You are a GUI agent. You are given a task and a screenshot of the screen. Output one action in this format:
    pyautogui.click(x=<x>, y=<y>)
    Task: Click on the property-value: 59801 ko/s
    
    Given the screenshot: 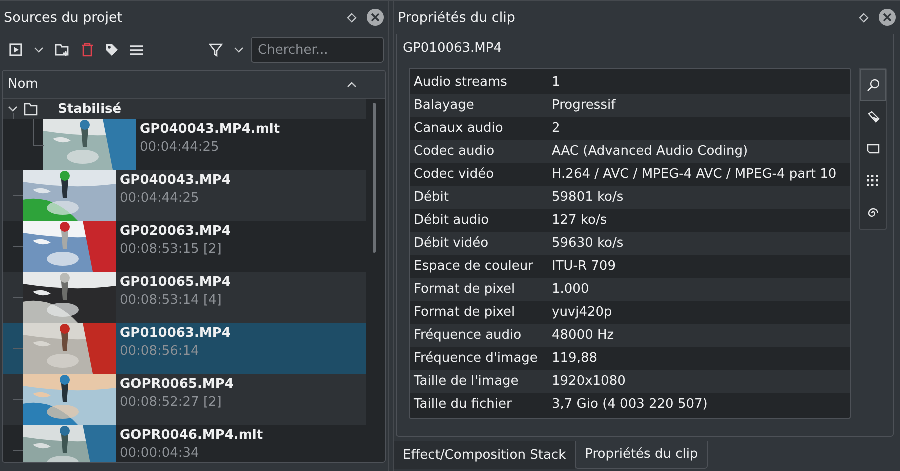 What is the action you would take?
    pyautogui.click(x=588, y=197)
    